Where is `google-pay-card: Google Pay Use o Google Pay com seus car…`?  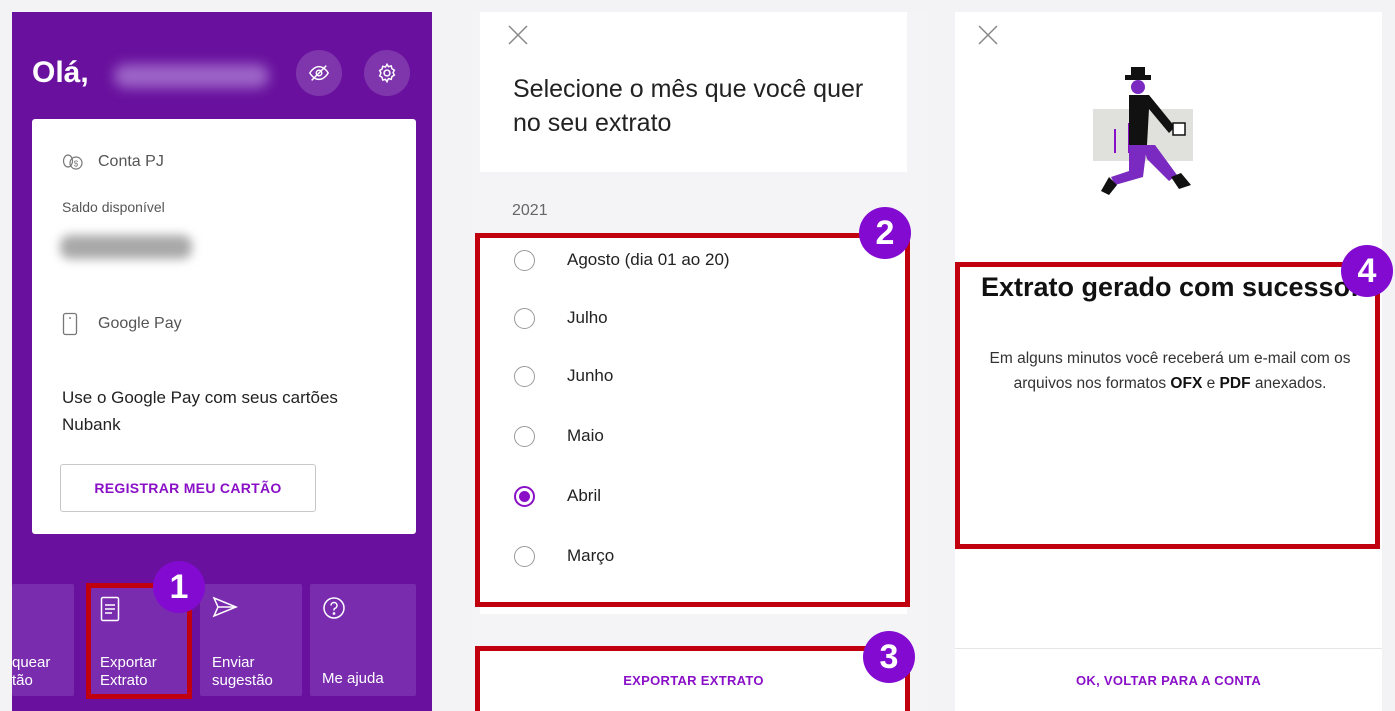
google-pay-card: Google Pay Use o Google Pay com seus car… is located at coordinates (224, 409).